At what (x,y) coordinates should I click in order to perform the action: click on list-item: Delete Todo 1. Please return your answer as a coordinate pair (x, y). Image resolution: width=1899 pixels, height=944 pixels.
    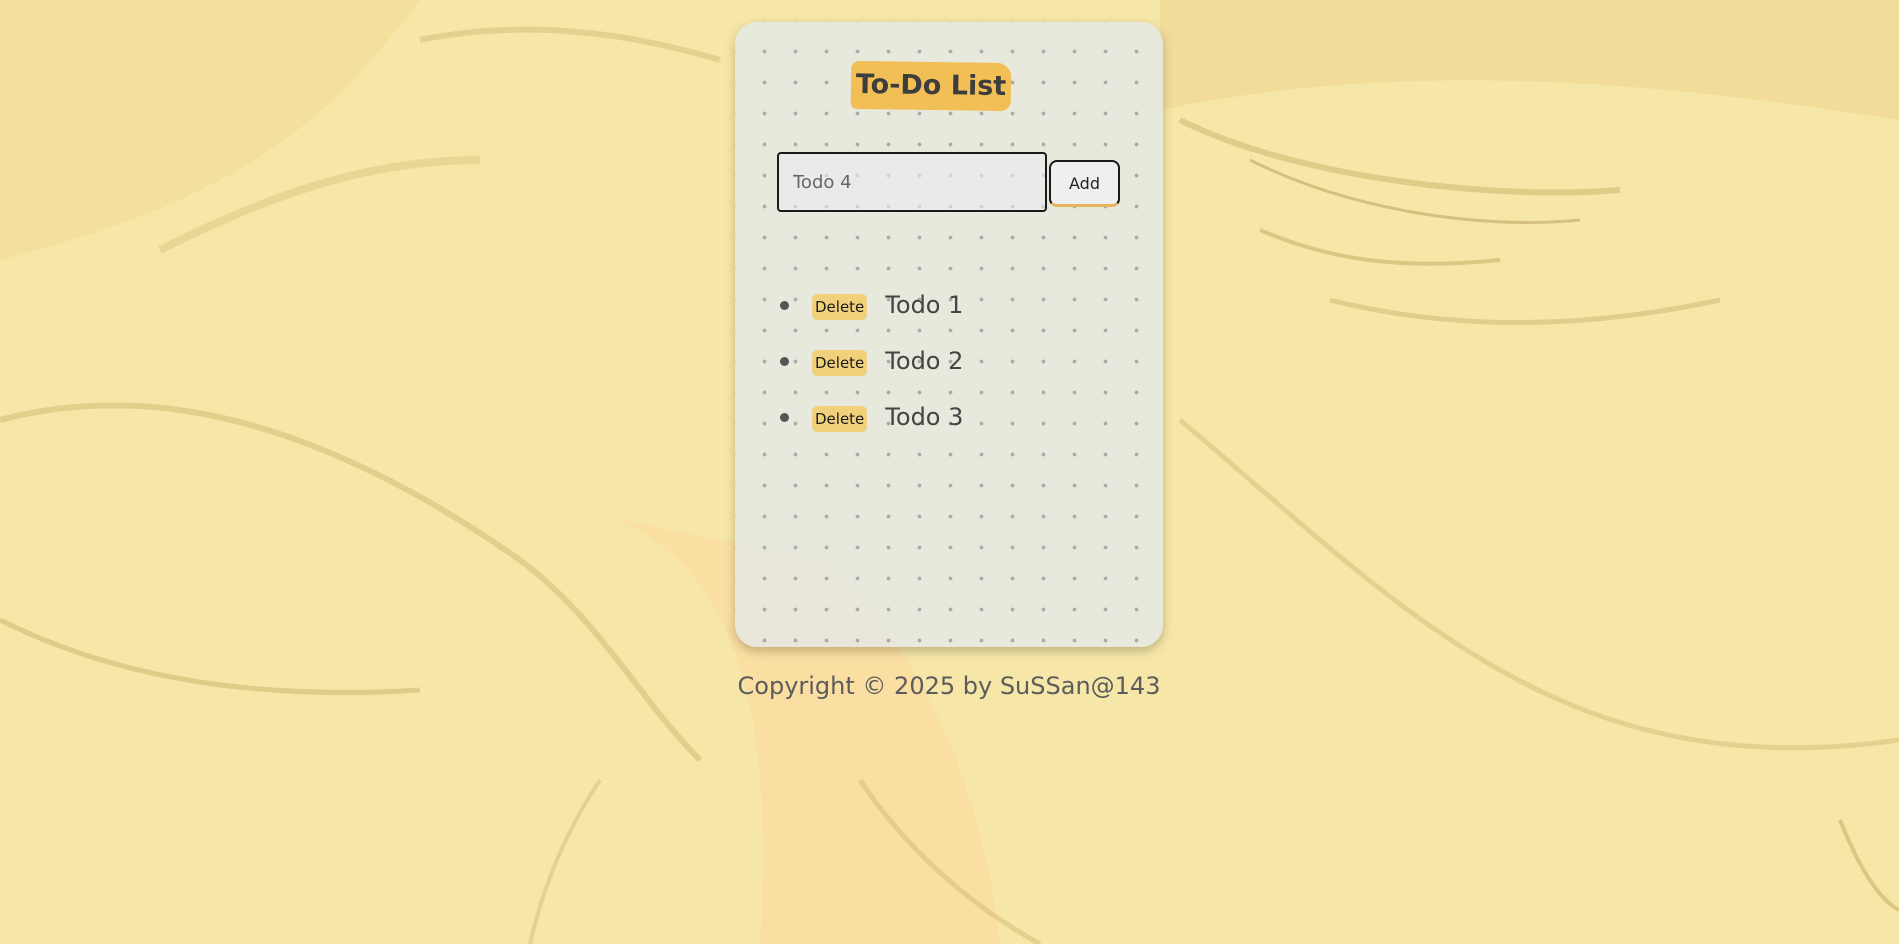
    Looking at the image, I should click on (871, 305).